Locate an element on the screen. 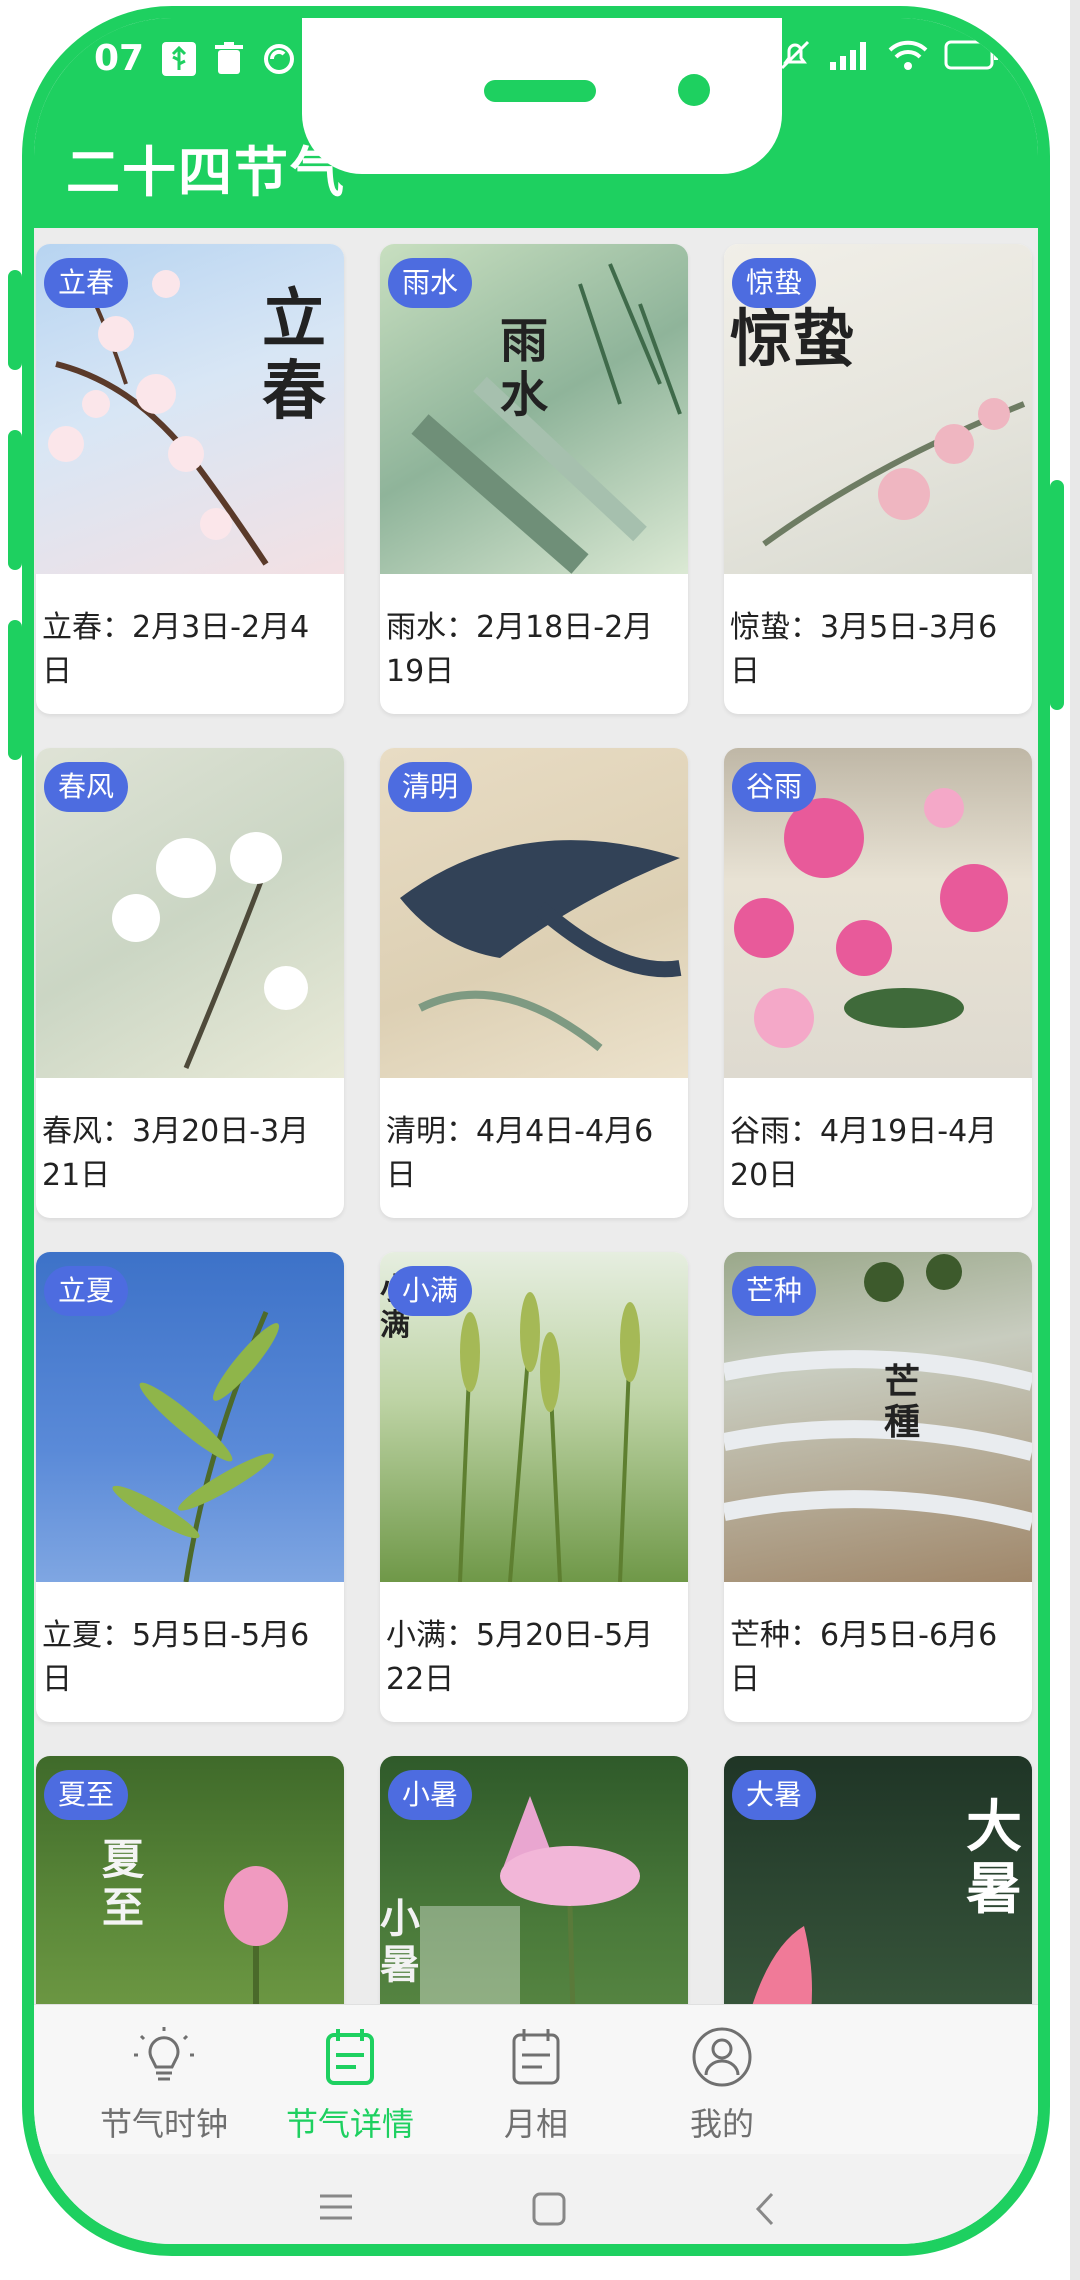 Image resolution: width=1080 pixels, height=2280 pixels. camera-notch is located at coordinates (542, 96).